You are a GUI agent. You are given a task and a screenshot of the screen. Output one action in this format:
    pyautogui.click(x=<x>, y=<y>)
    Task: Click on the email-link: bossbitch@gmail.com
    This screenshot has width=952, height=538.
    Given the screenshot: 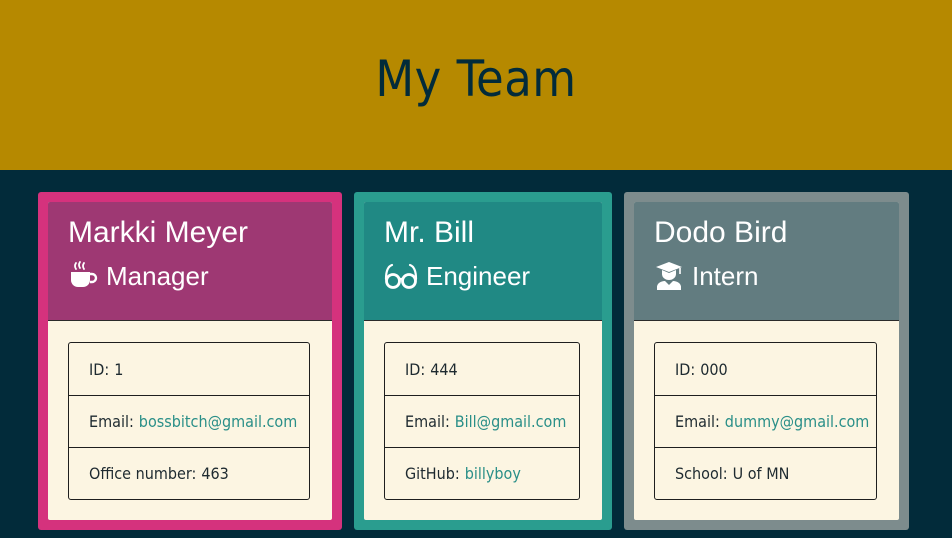 What is the action you would take?
    pyautogui.click(x=218, y=421)
    